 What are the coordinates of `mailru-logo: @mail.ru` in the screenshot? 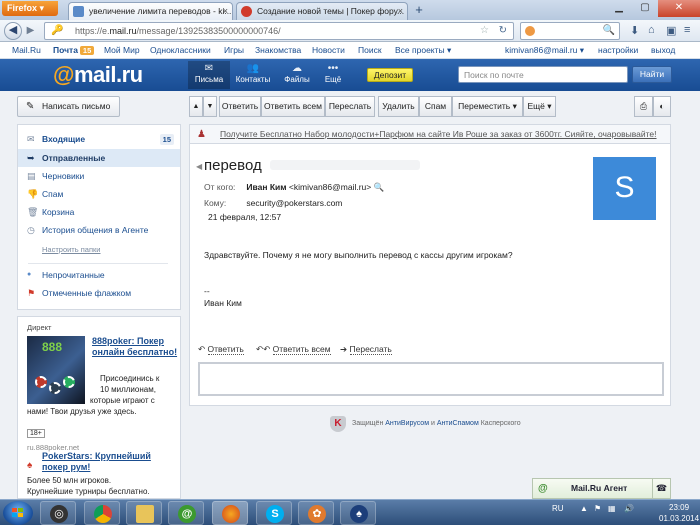 It's located at (98, 75).